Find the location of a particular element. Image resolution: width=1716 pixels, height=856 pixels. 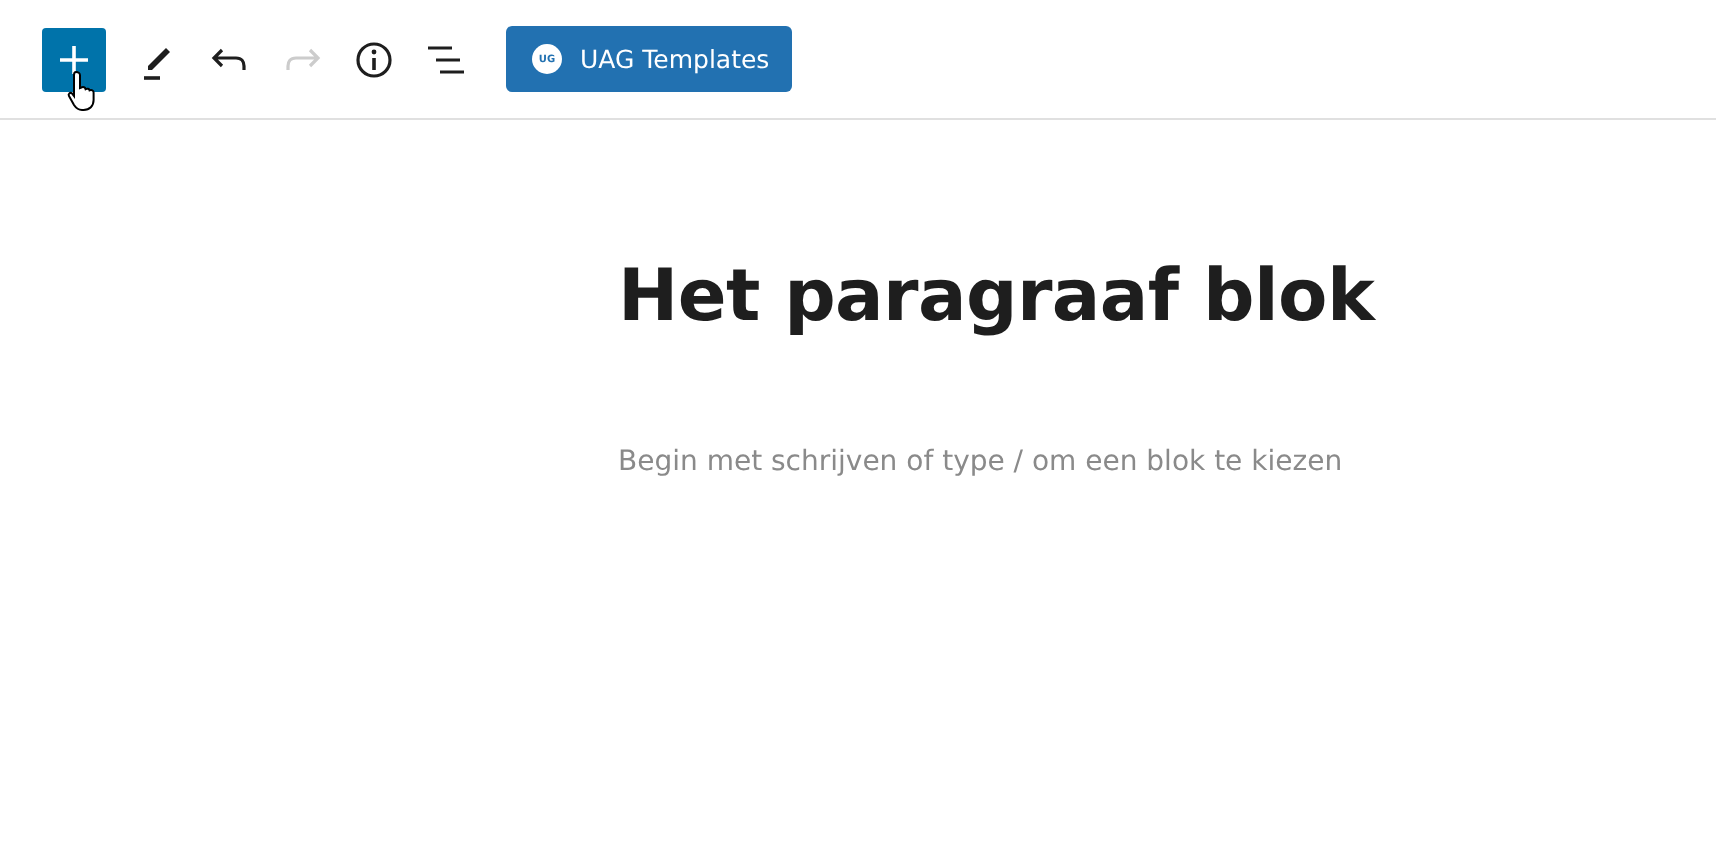

info-icon is located at coordinates (374, 59).